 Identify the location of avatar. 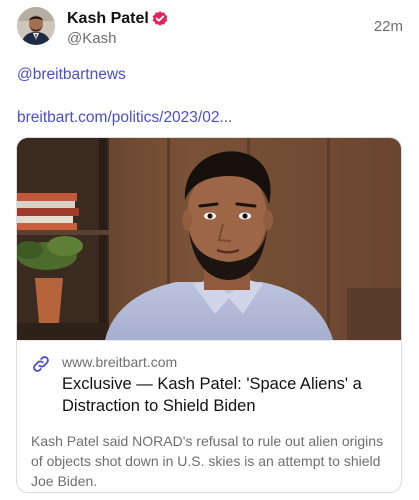
(36, 26).